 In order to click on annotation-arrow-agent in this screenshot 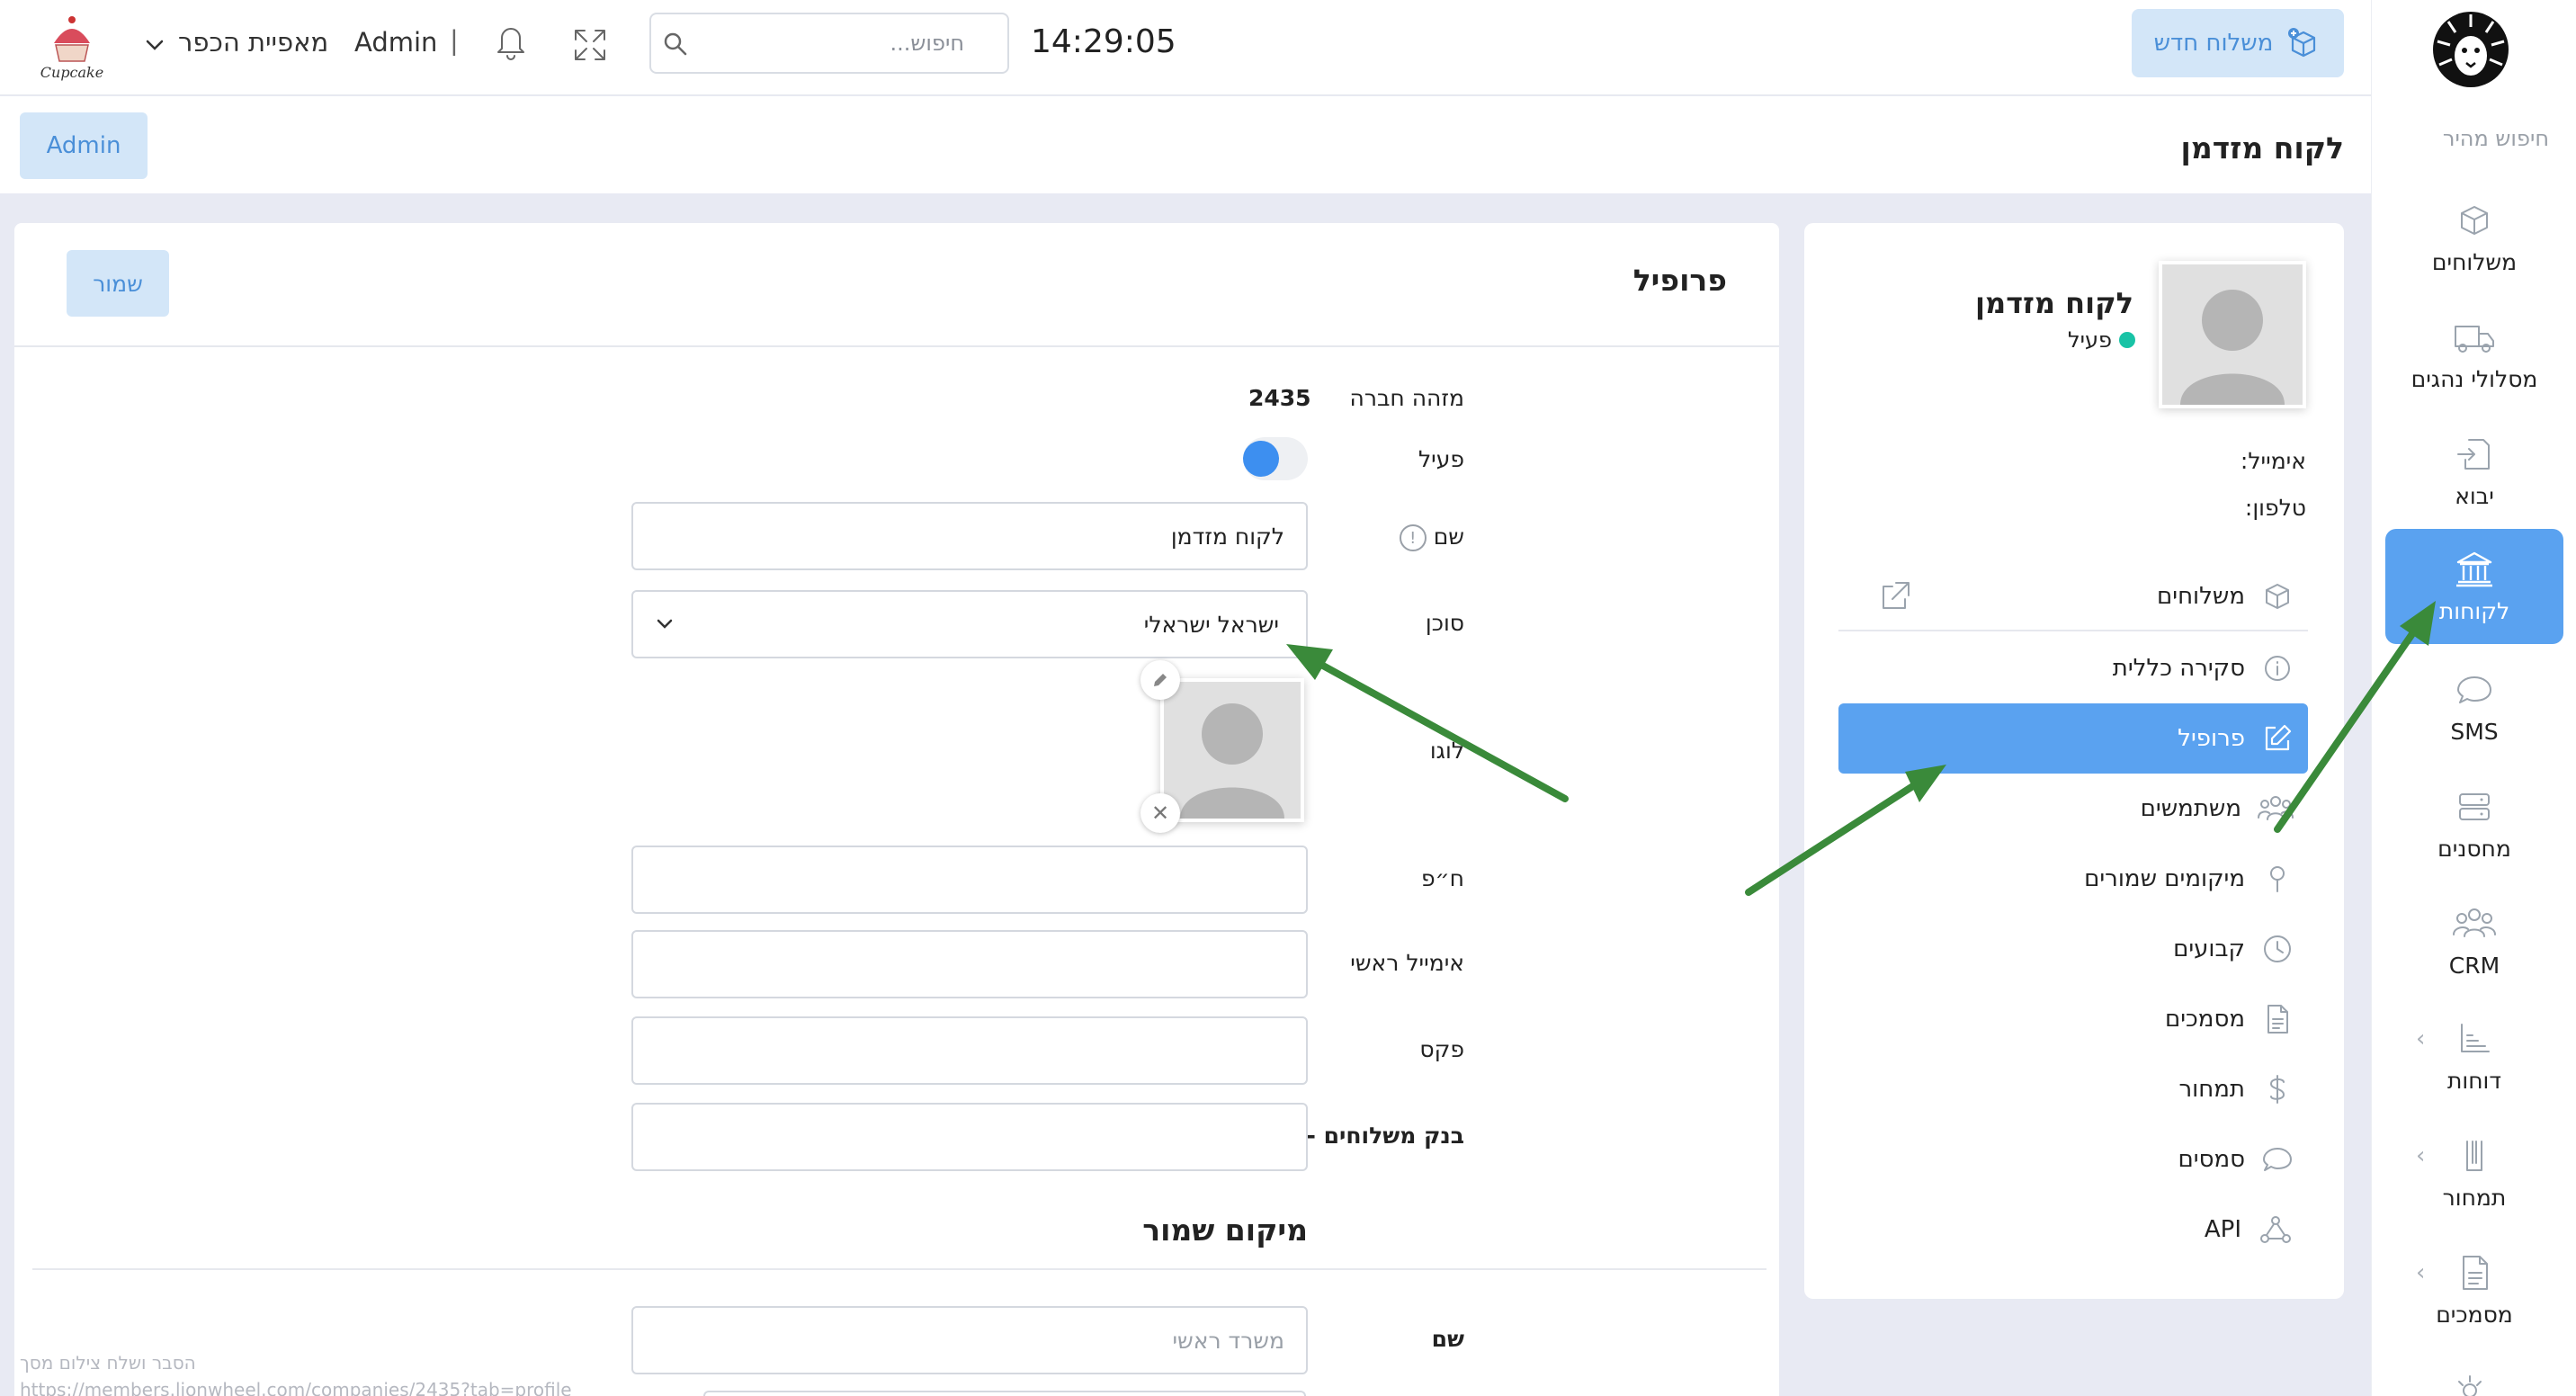, I will do `click(1439, 729)`.